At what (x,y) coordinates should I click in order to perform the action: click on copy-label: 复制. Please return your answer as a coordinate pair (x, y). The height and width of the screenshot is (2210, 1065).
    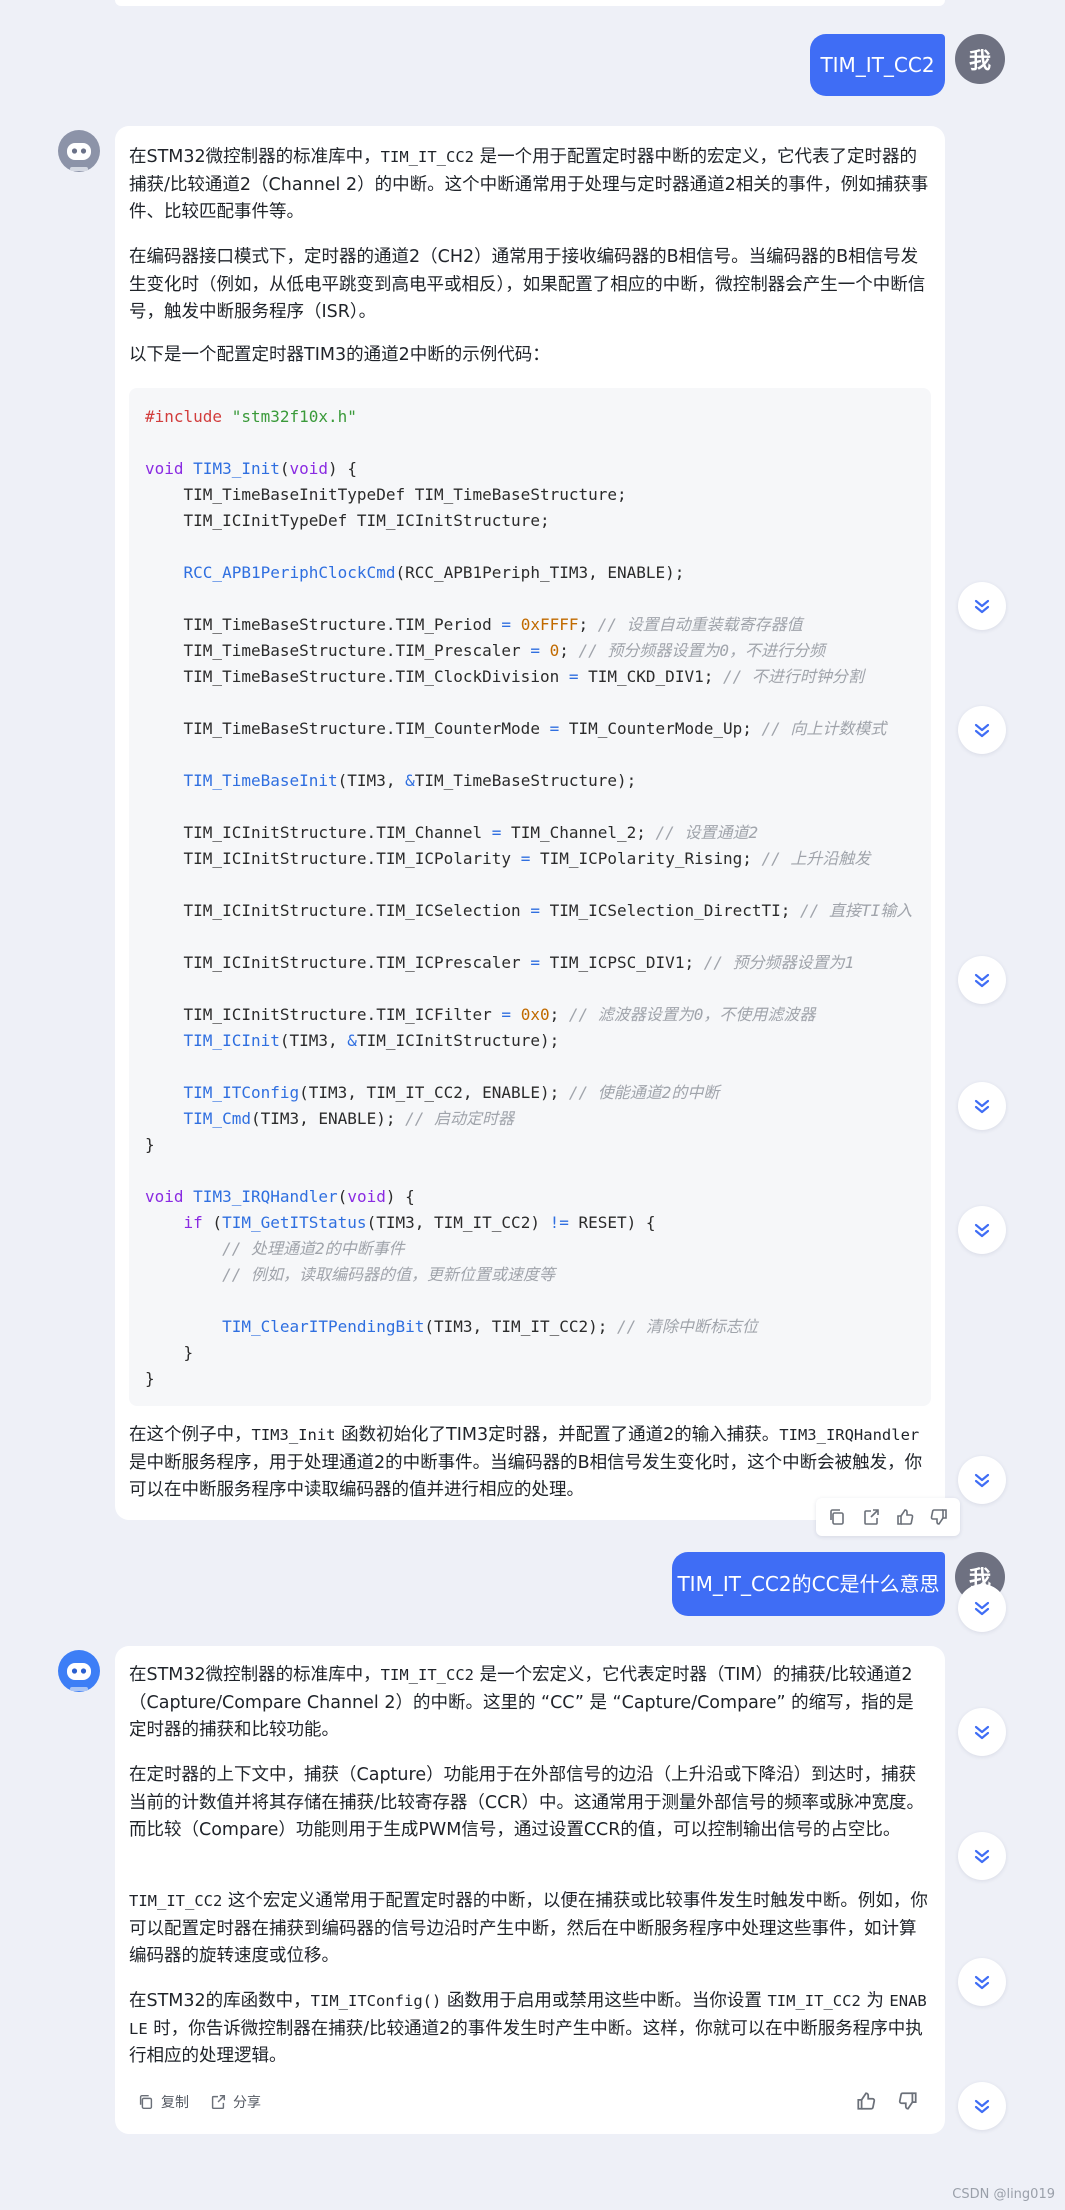
    Looking at the image, I should click on (175, 2103).